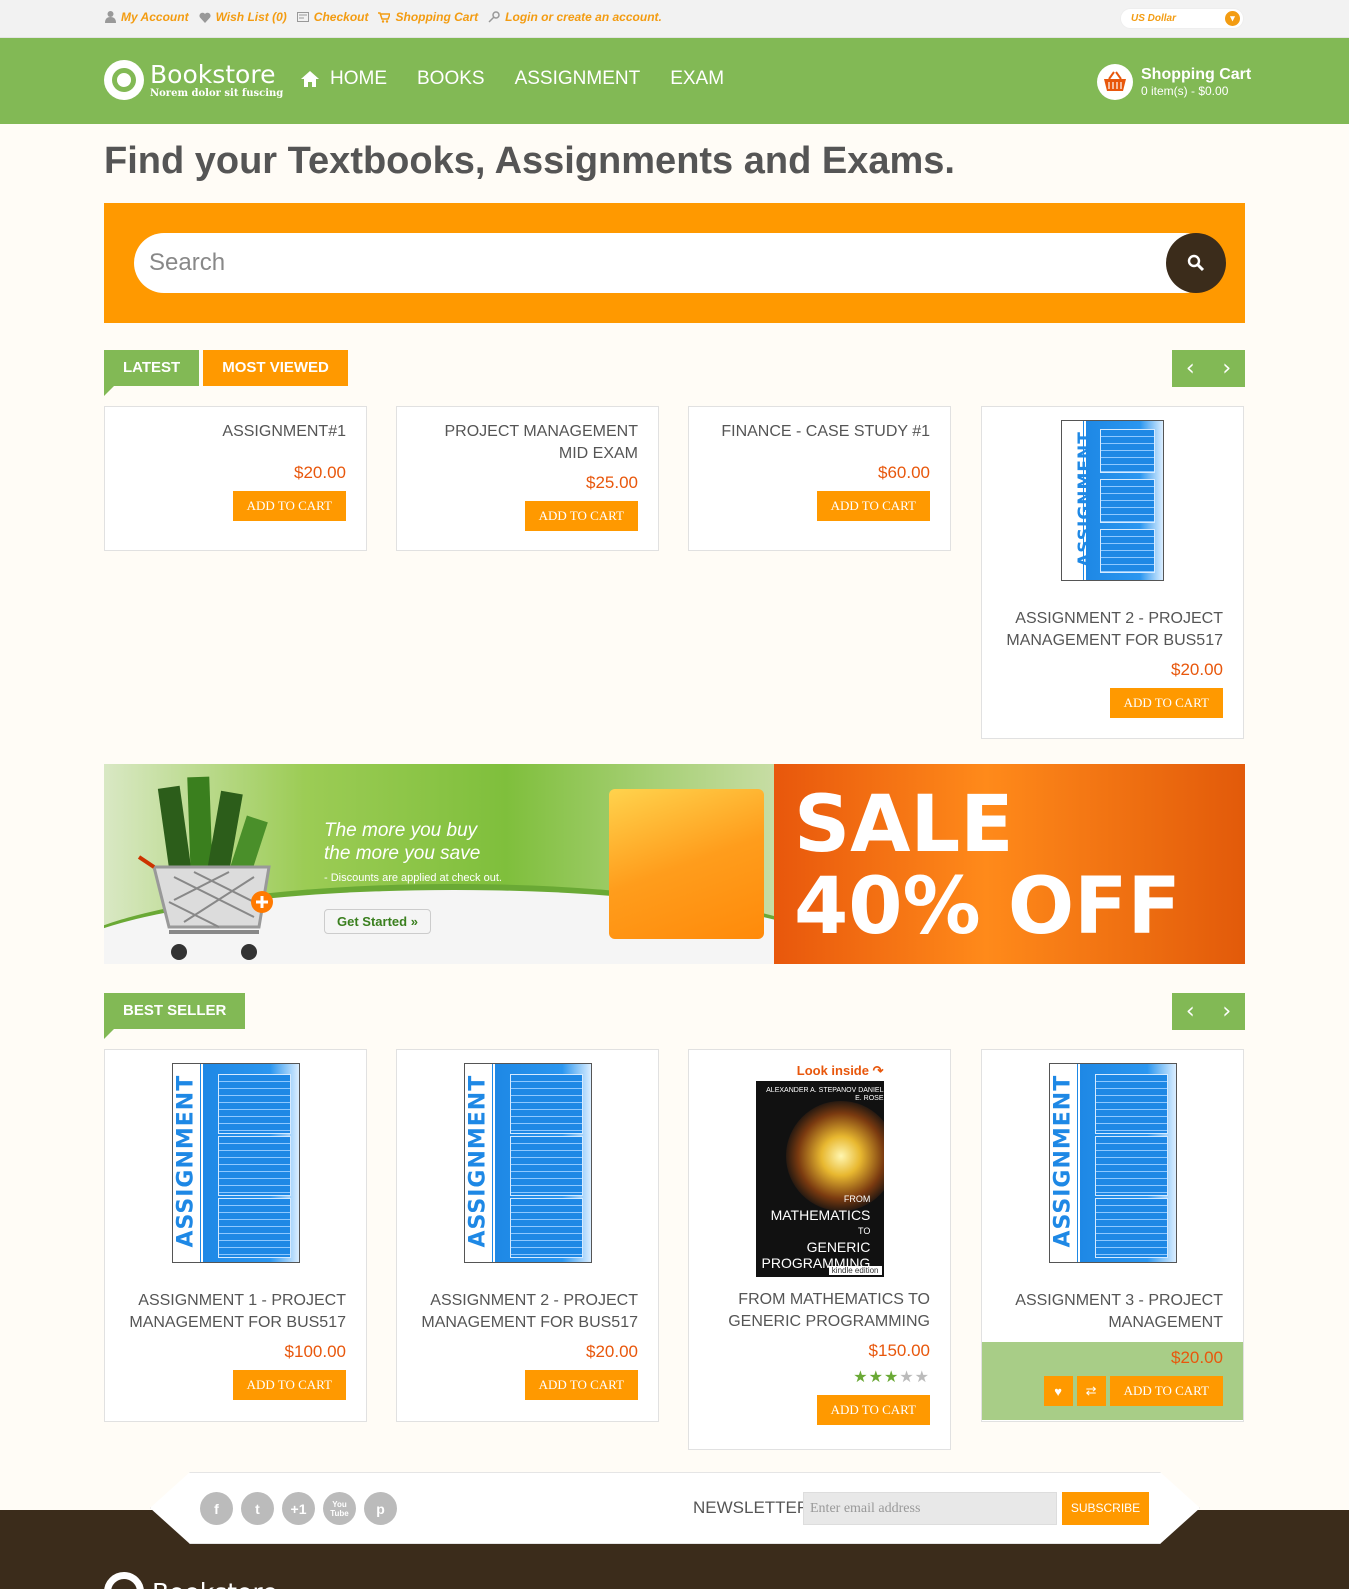  What do you see at coordinates (339, 1508) in the screenshot?
I see `youtube-icon: You Tube` at bounding box center [339, 1508].